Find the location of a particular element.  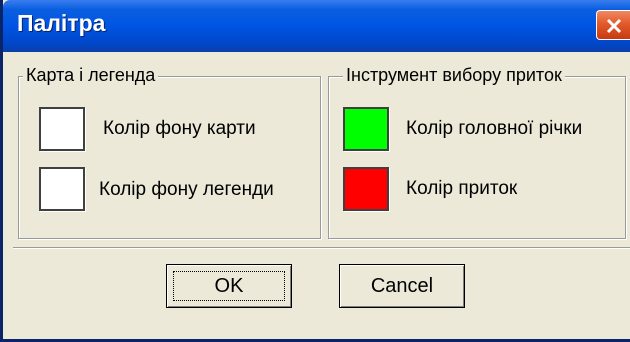

close-icon is located at coordinates (614, 26).